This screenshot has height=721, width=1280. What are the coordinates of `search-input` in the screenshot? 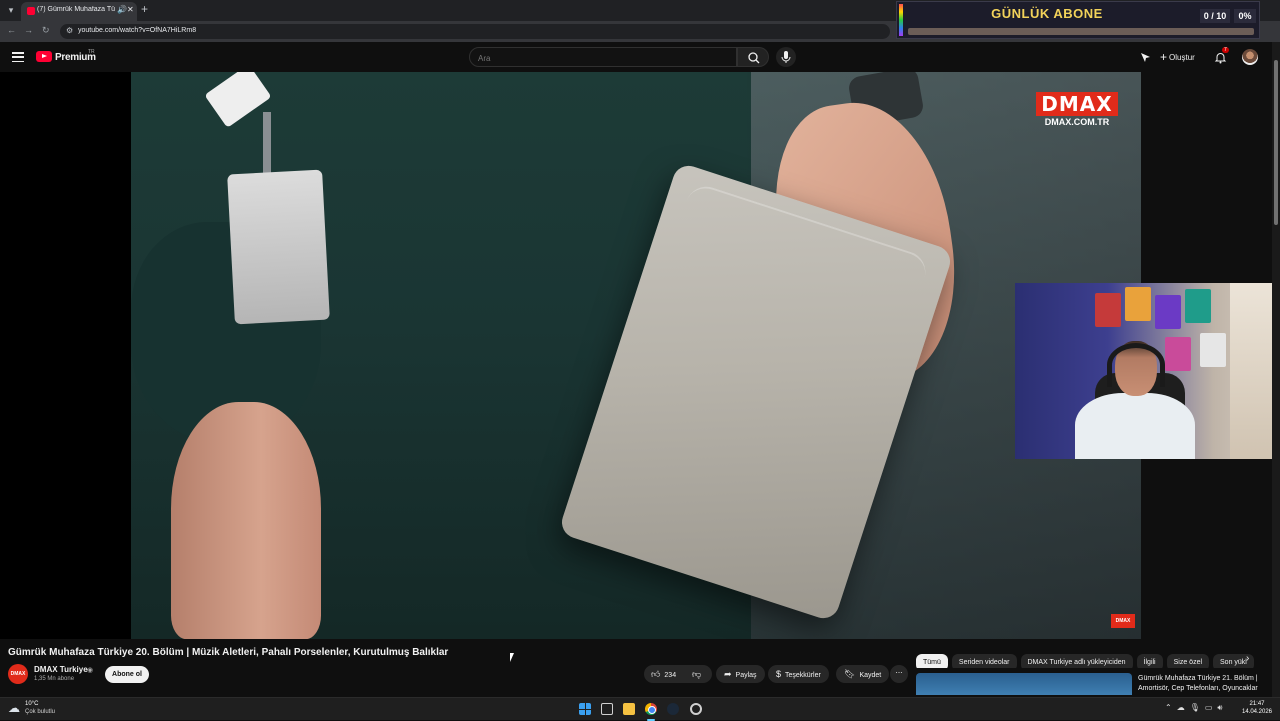 It's located at (598, 58).